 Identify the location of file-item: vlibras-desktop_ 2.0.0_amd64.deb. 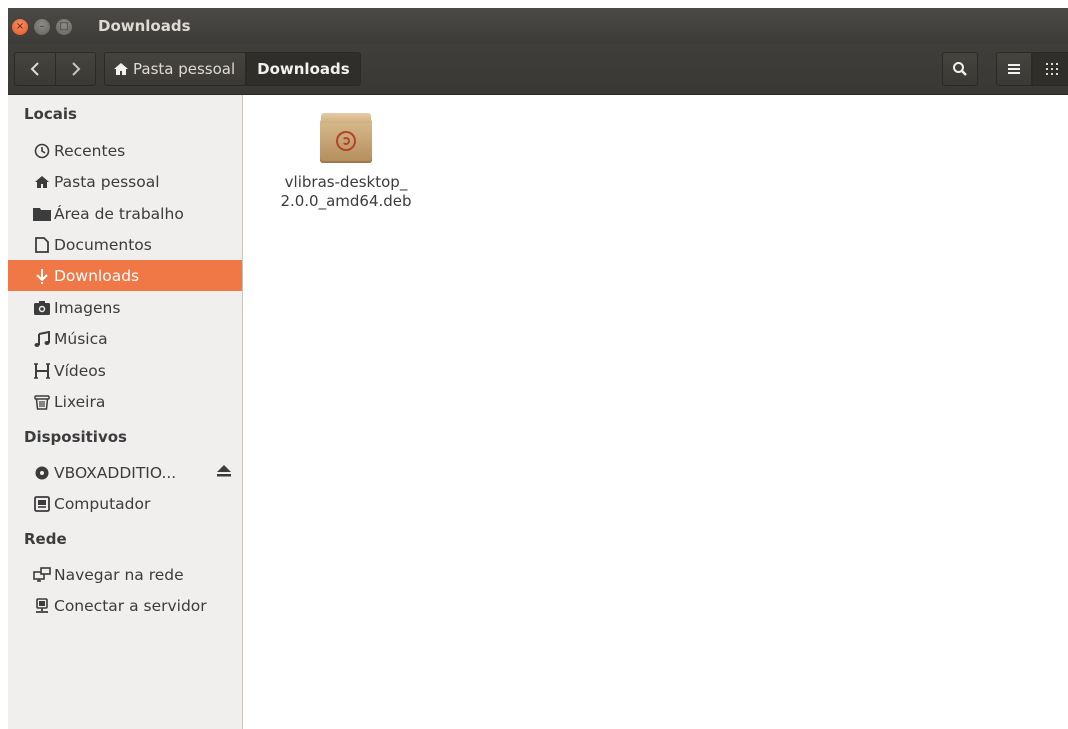
(346, 162).